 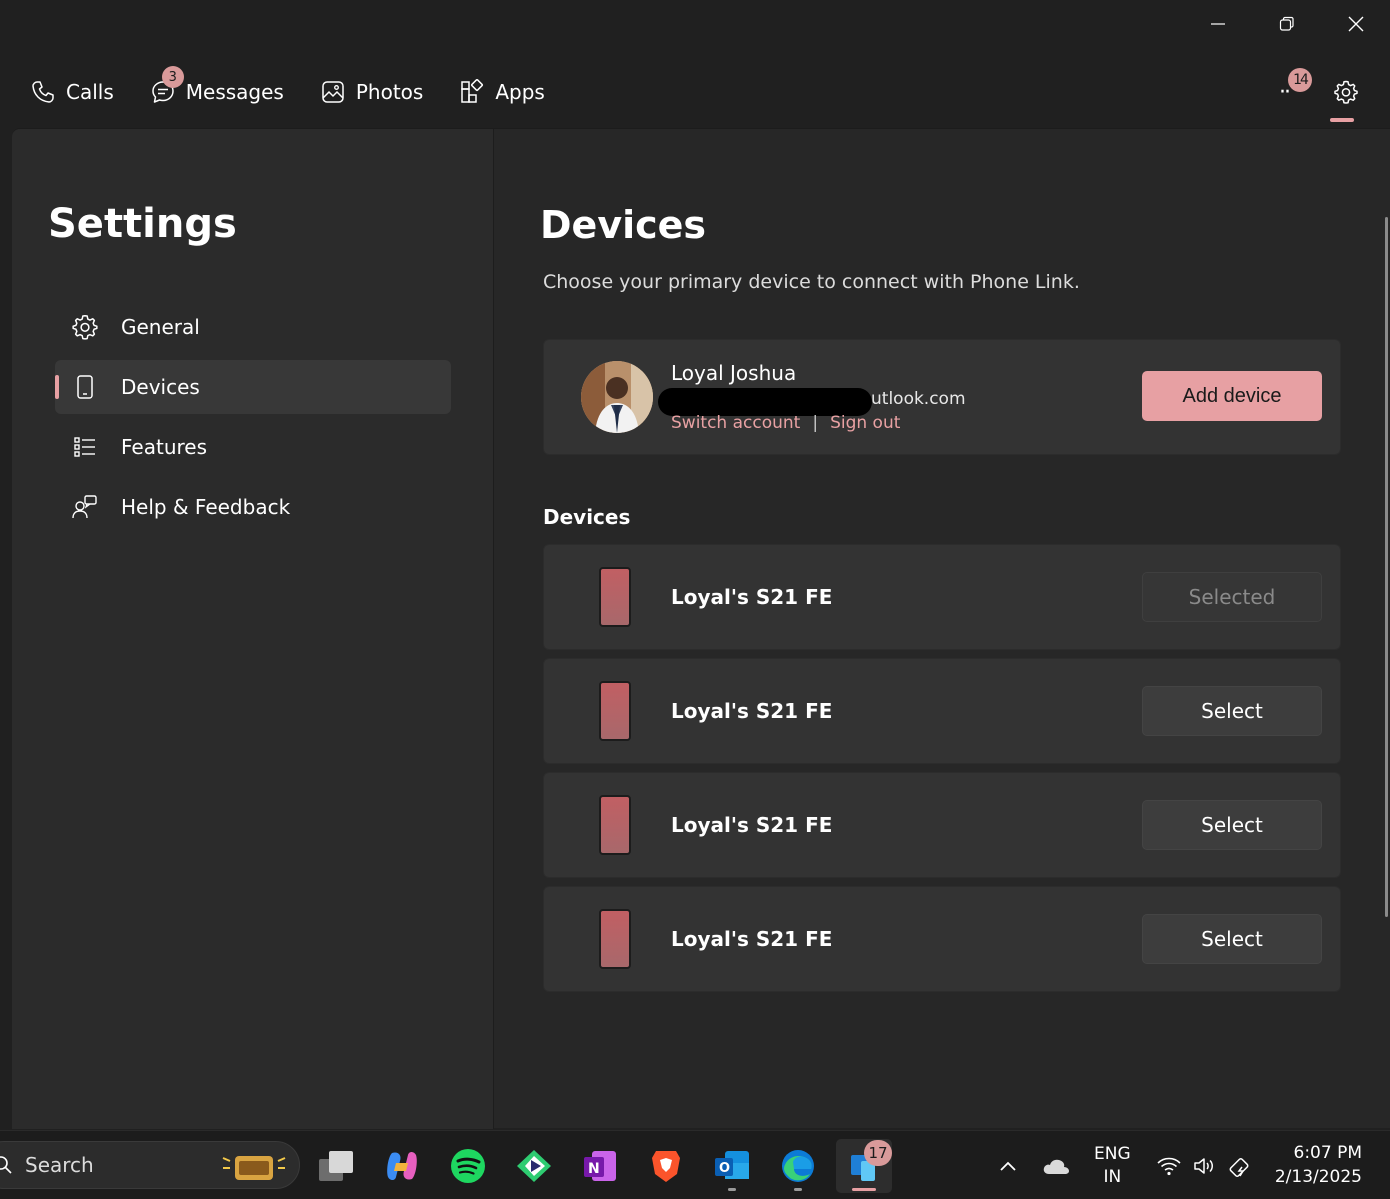 What do you see at coordinates (623, 225) in the screenshot?
I see `page-title: Devices` at bounding box center [623, 225].